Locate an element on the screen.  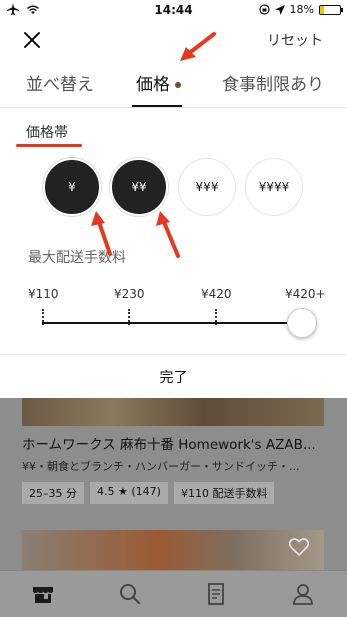
tab-active-underline is located at coordinates (157, 106).